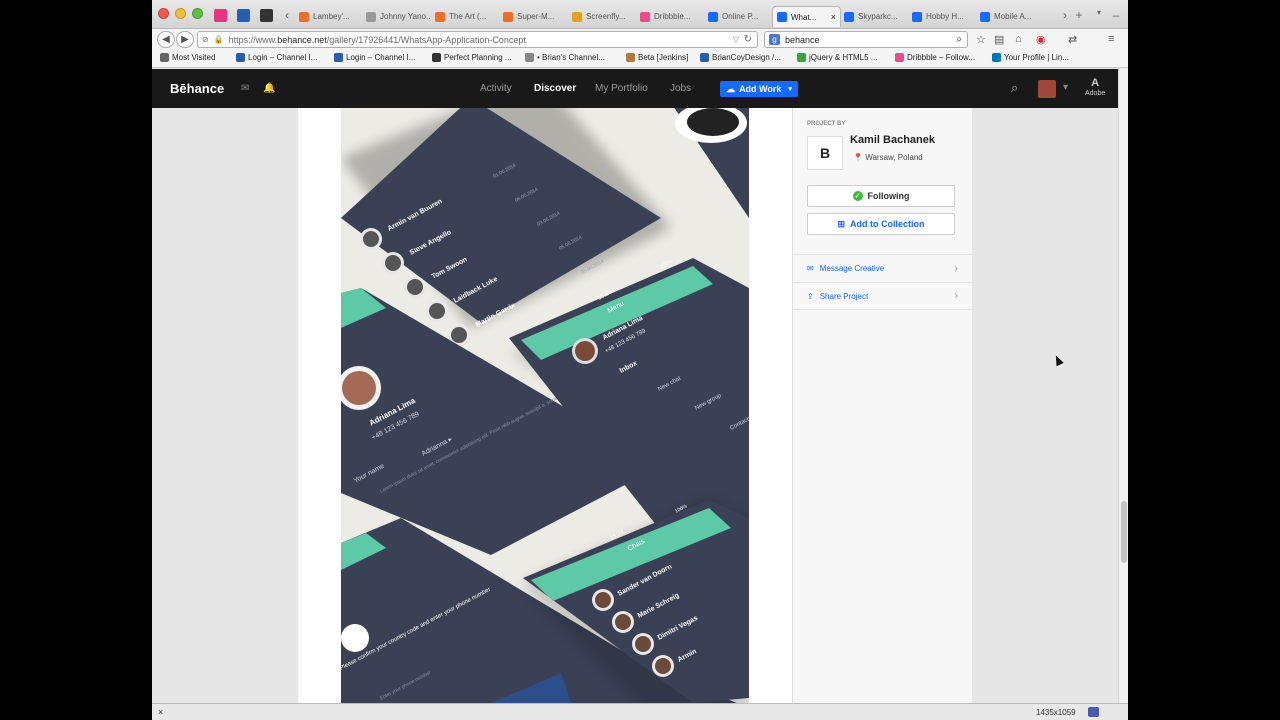  Describe the element at coordinates (218, 39) in the screenshot. I see `lock-icon: 🔒` at that location.